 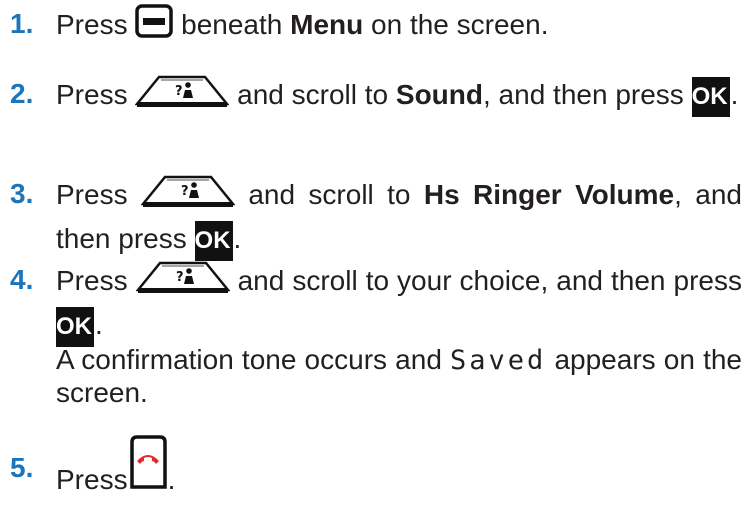 What do you see at coordinates (249, 359) in the screenshot?
I see `note-text: A confirmation tone occurs and` at bounding box center [249, 359].